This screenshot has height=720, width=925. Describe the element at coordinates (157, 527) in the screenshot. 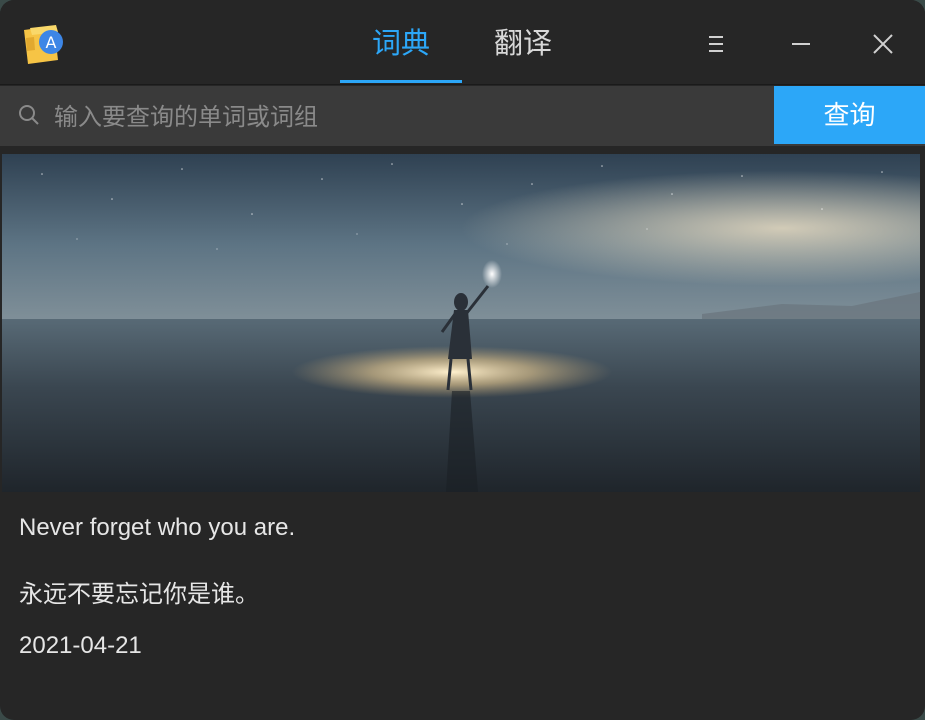

I see `daily-quote-english: Never forget who you are.` at that location.